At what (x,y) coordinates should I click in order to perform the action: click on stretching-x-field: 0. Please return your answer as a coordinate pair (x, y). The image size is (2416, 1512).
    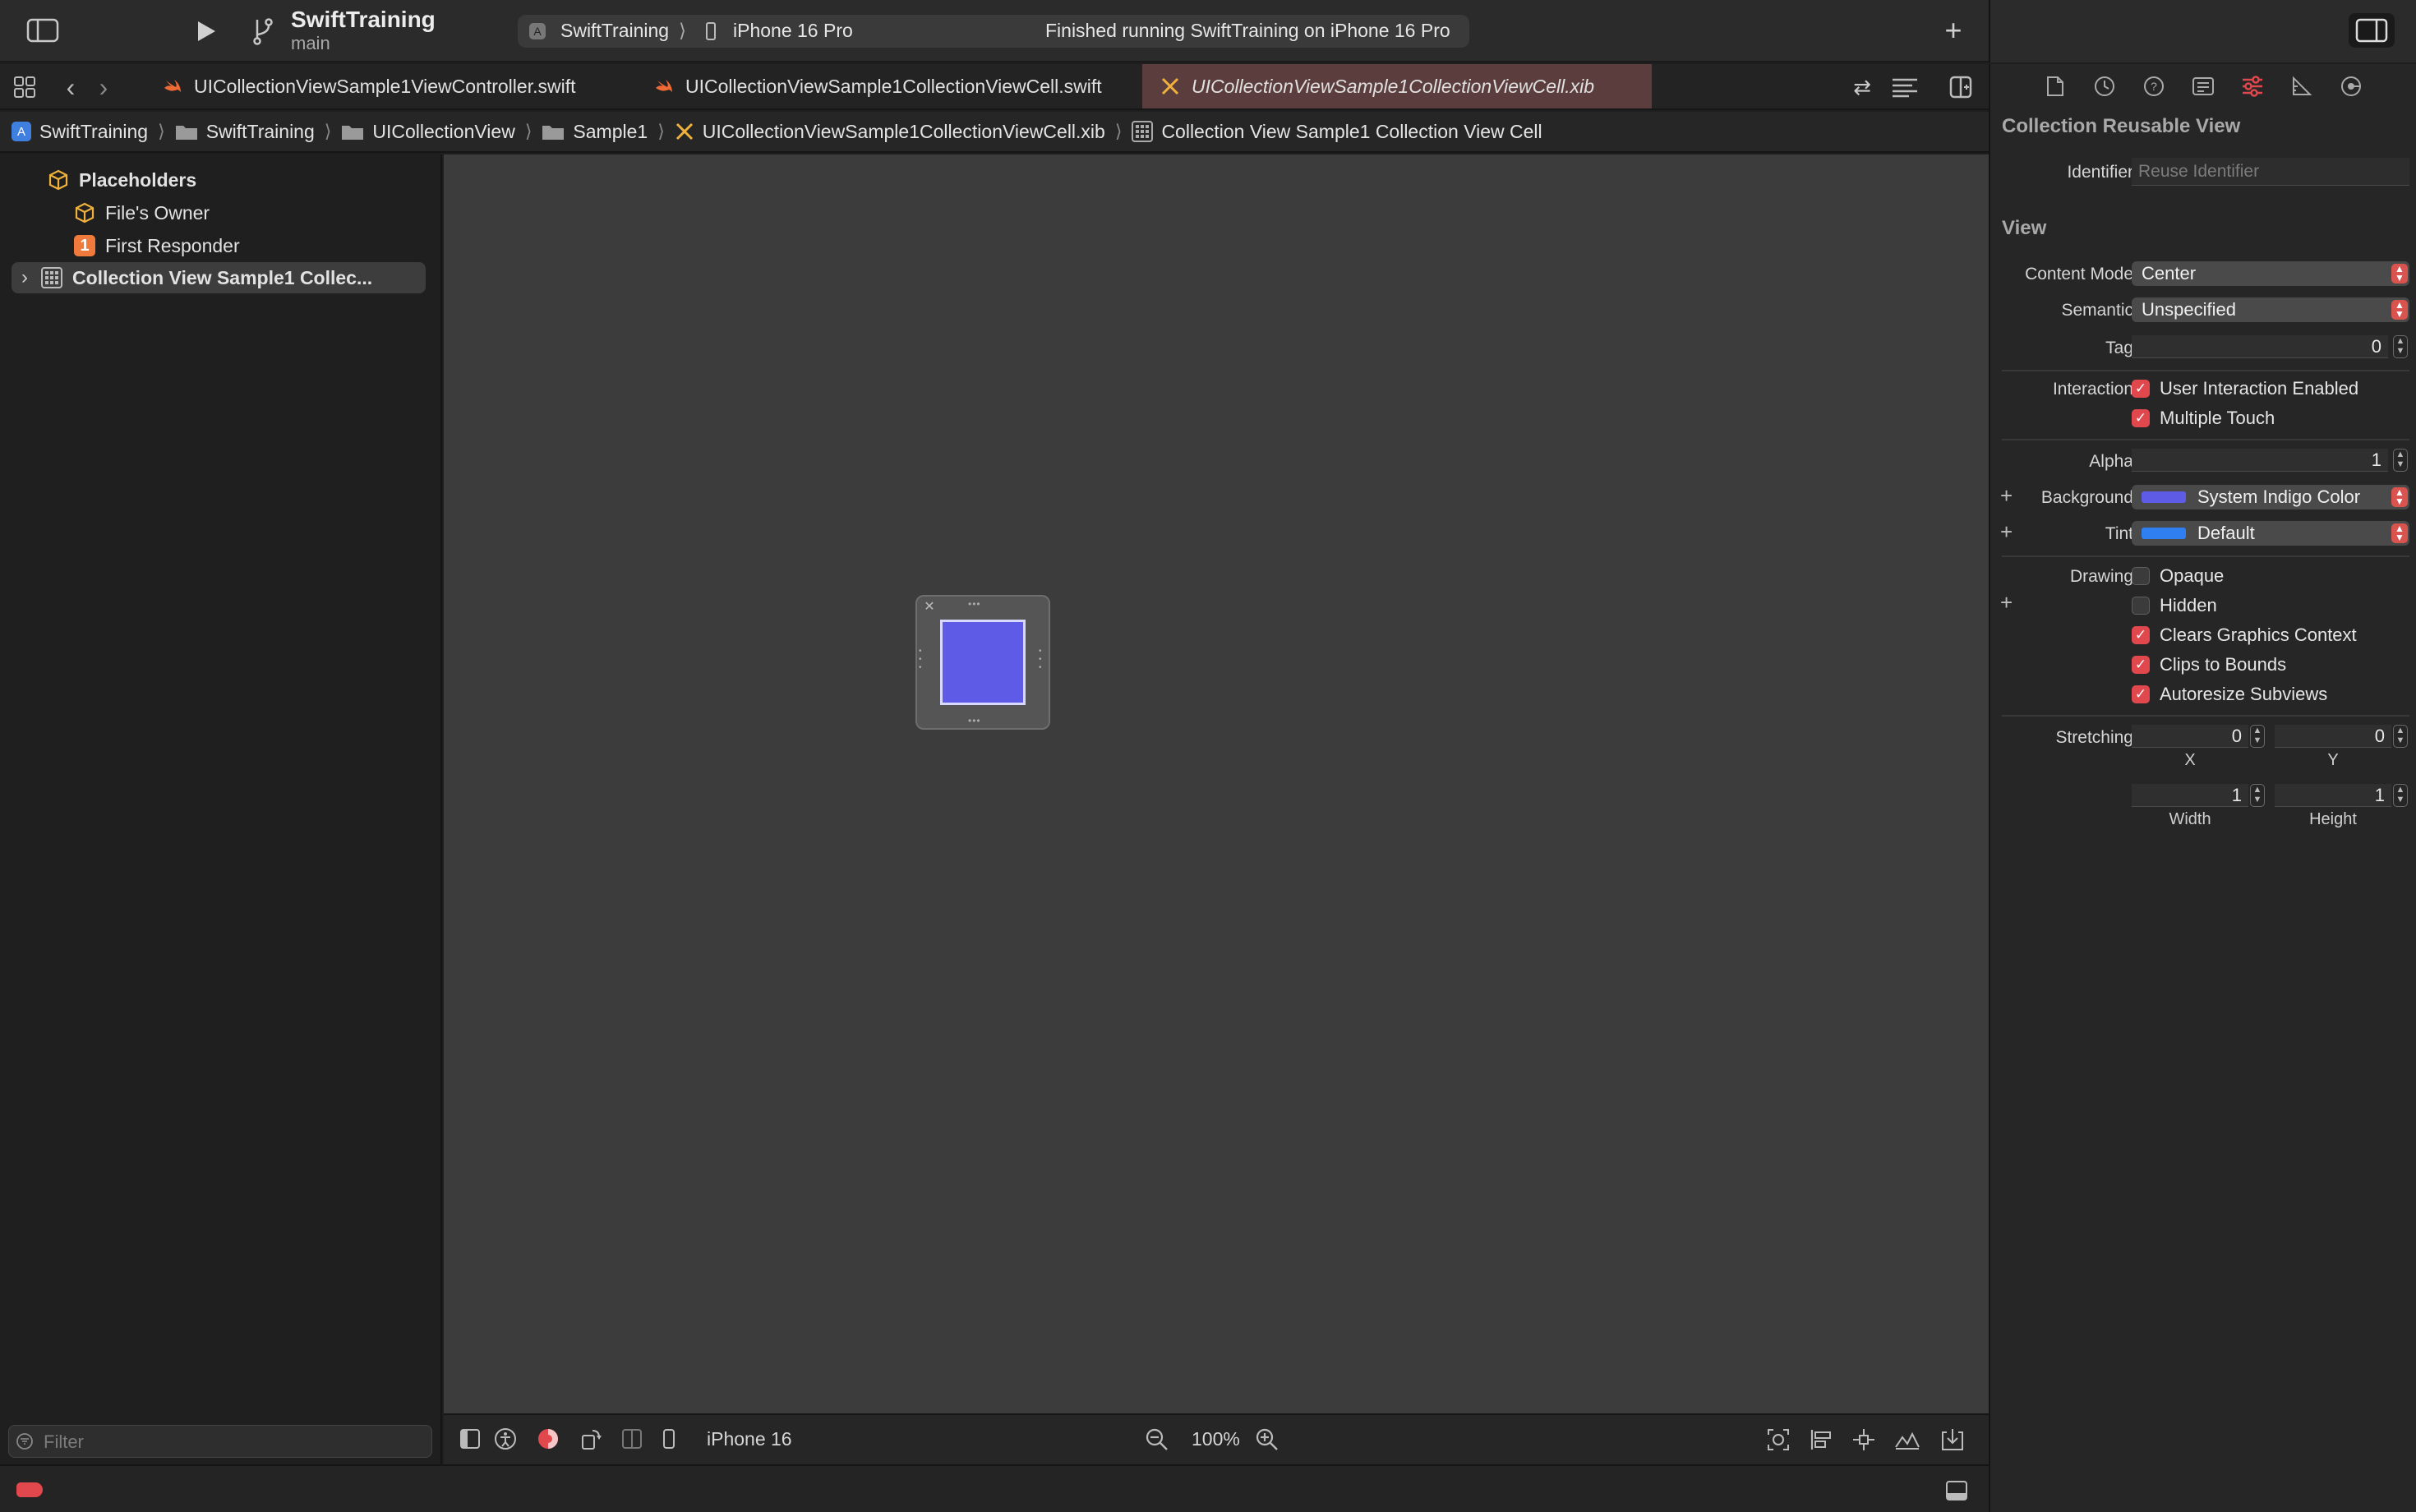
    Looking at the image, I should click on (2190, 737).